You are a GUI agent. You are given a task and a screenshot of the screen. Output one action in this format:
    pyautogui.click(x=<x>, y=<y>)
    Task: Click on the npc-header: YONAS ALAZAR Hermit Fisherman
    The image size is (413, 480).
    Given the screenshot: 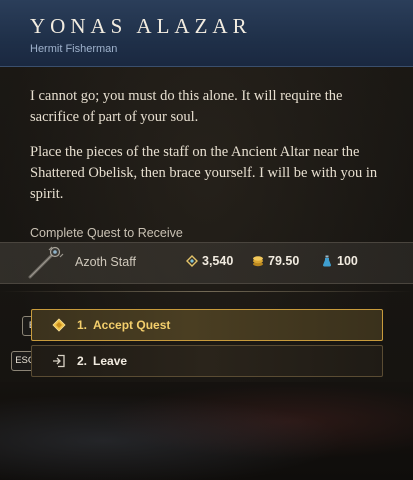 What is the action you would take?
    pyautogui.click(x=206, y=33)
    